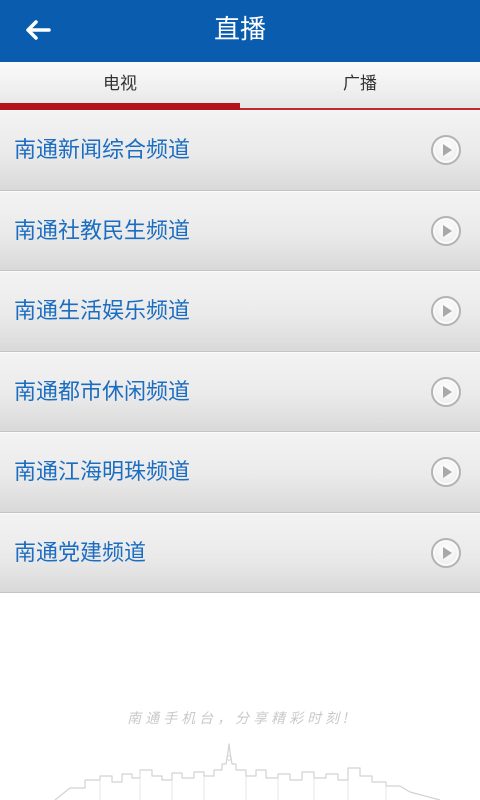  Describe the element at coordinates (240, 472) in the screenshot. I see `channel-item: 南通江海明珠频道` at that location.